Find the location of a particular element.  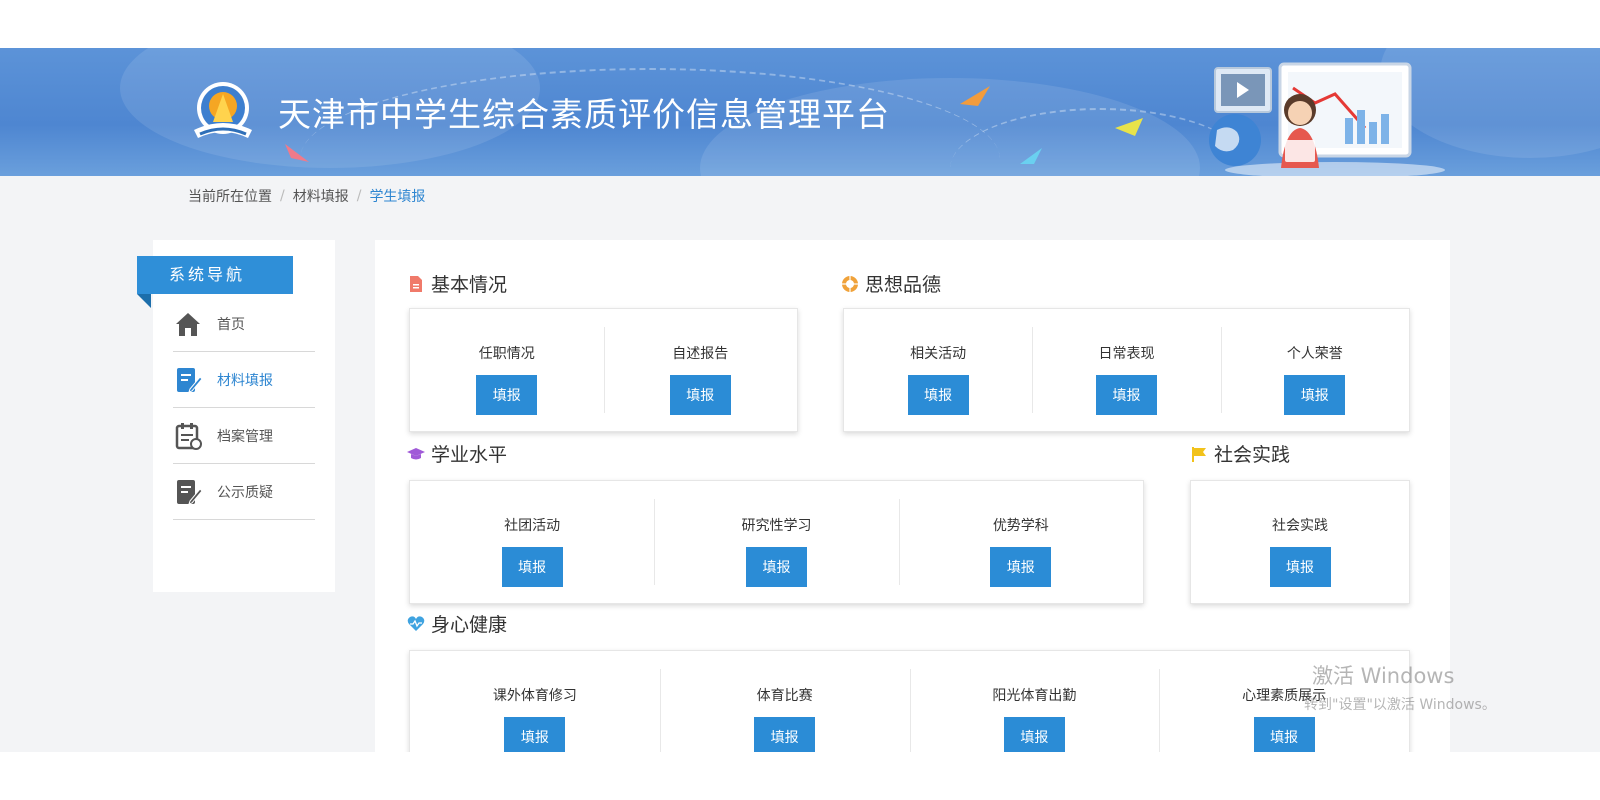

fill-button-research-study: 填报 is located at coordinates (776, 567).